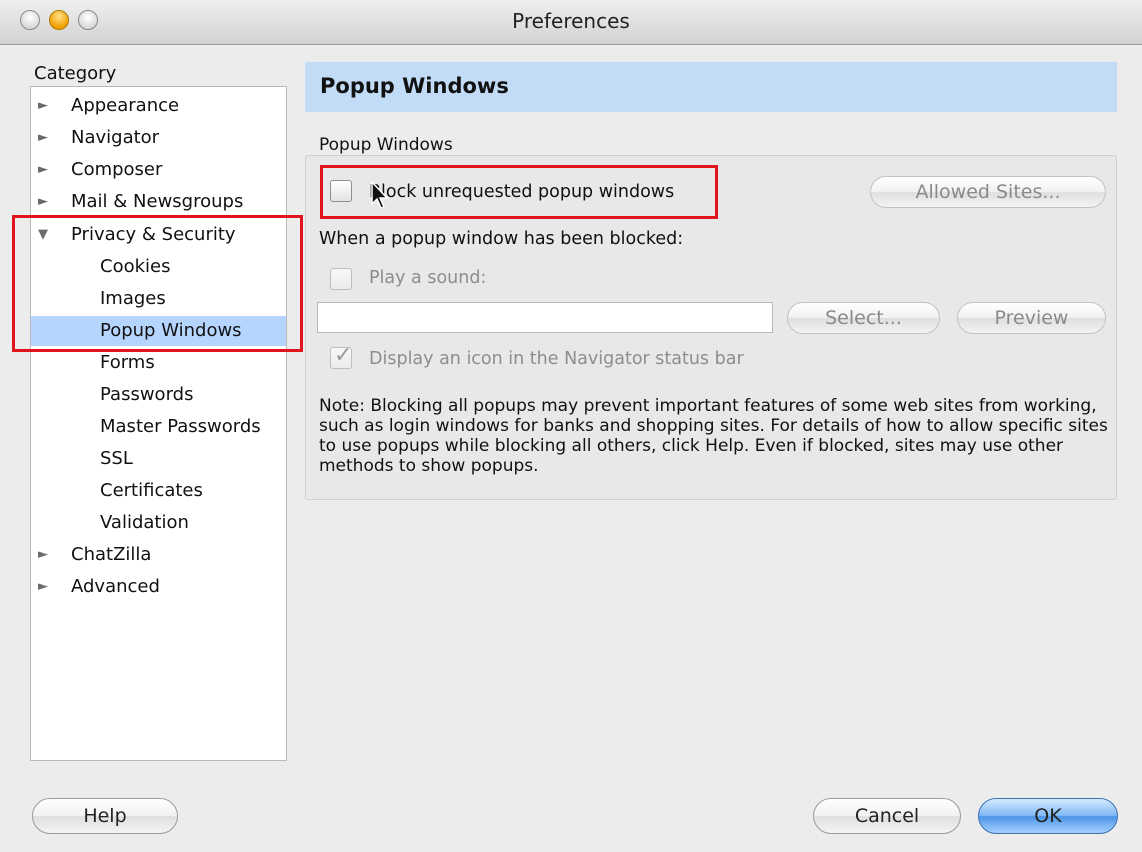 This screenshot has width=1142, height=852. I want to click on tree-item-popup-windows: Popup Windows, so click(158, 331).